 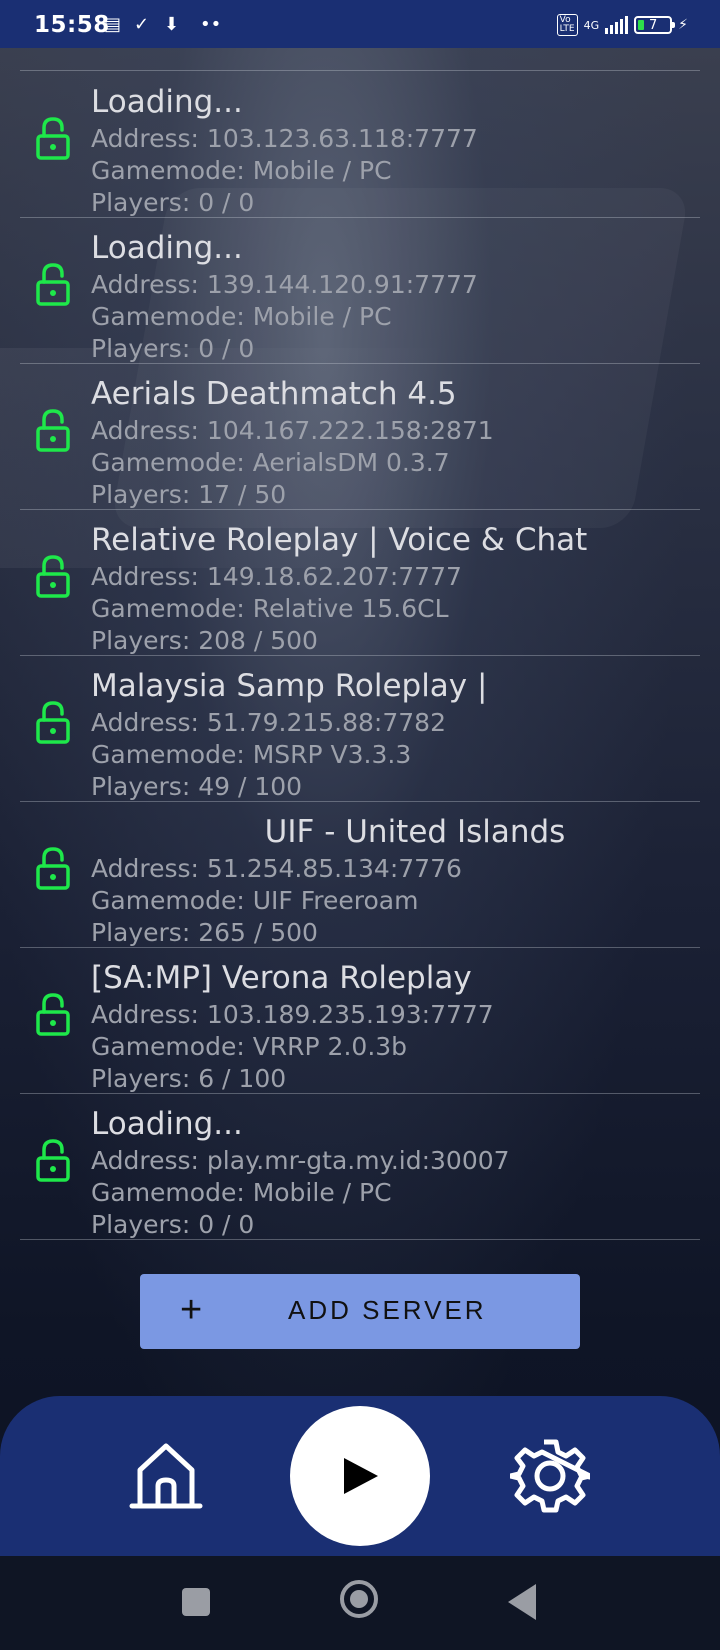 I want to click on play-button, so click(x=360, y=1476).